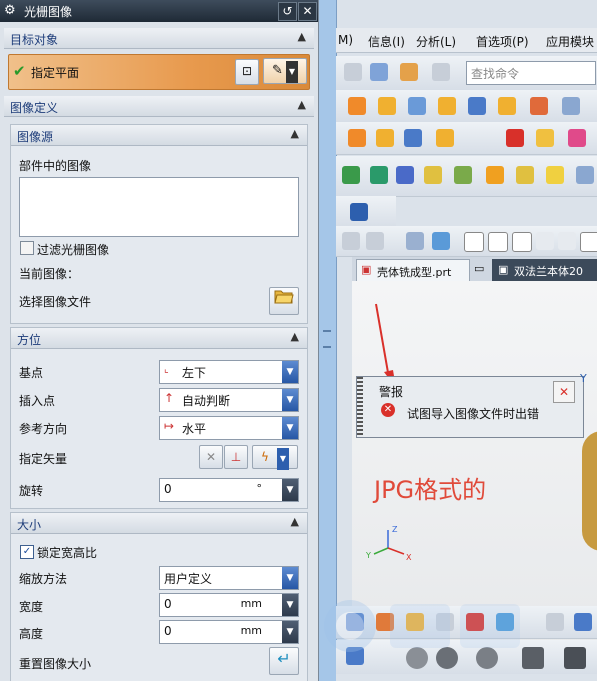  I want to click on select-icon, so click(379, 72).